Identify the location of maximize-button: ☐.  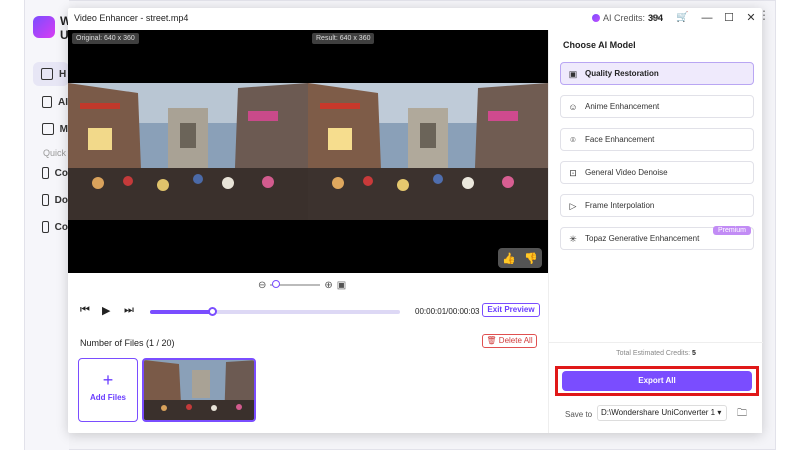
(729, 18).